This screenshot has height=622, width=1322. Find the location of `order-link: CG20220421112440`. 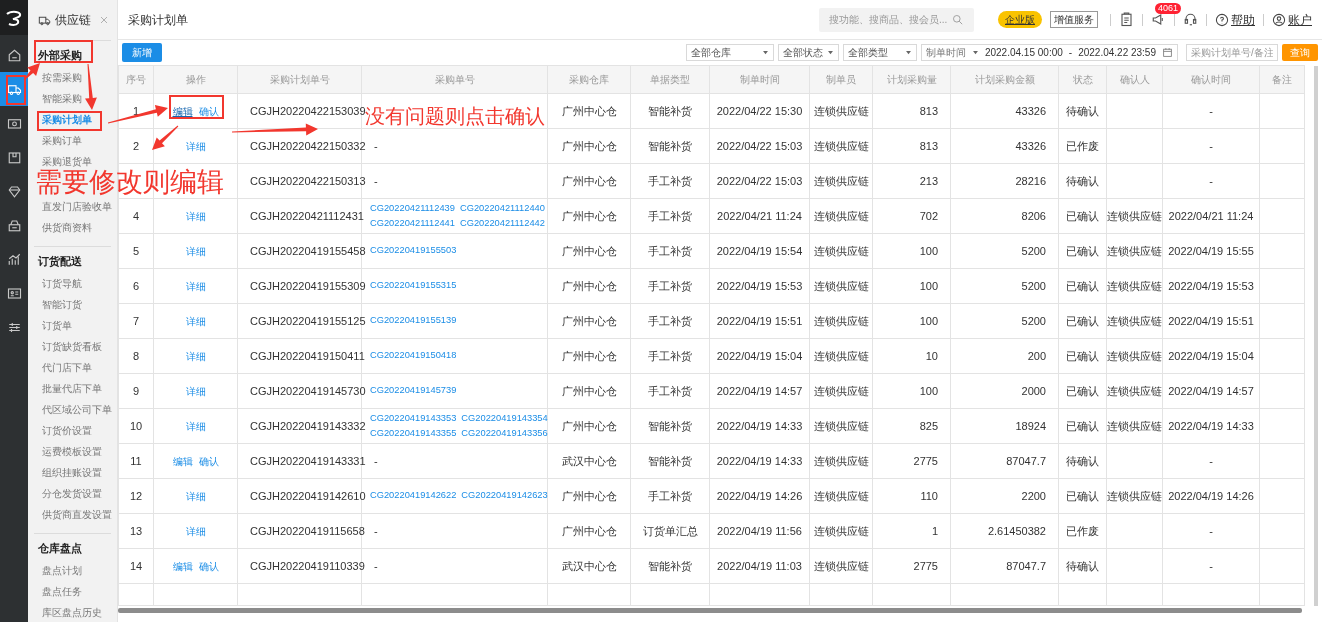

order-link: CG20220421112440 is located at coordinates (502, 208).